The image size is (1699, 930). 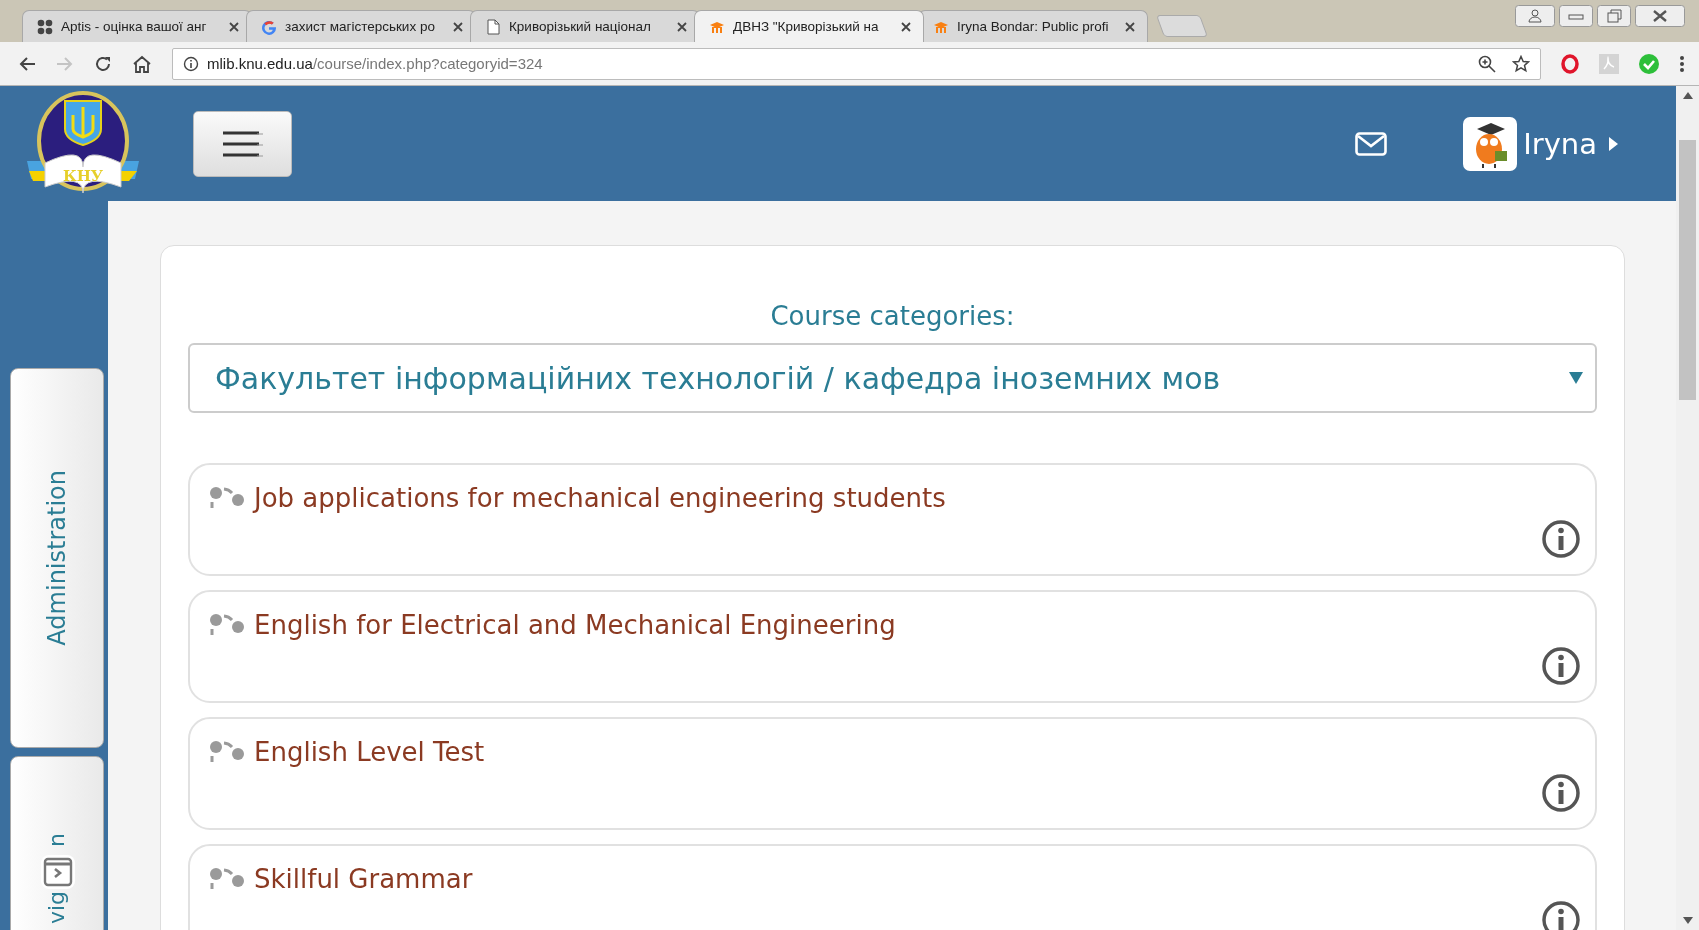 I want to click on page-icon, so click(x=493, y=26).